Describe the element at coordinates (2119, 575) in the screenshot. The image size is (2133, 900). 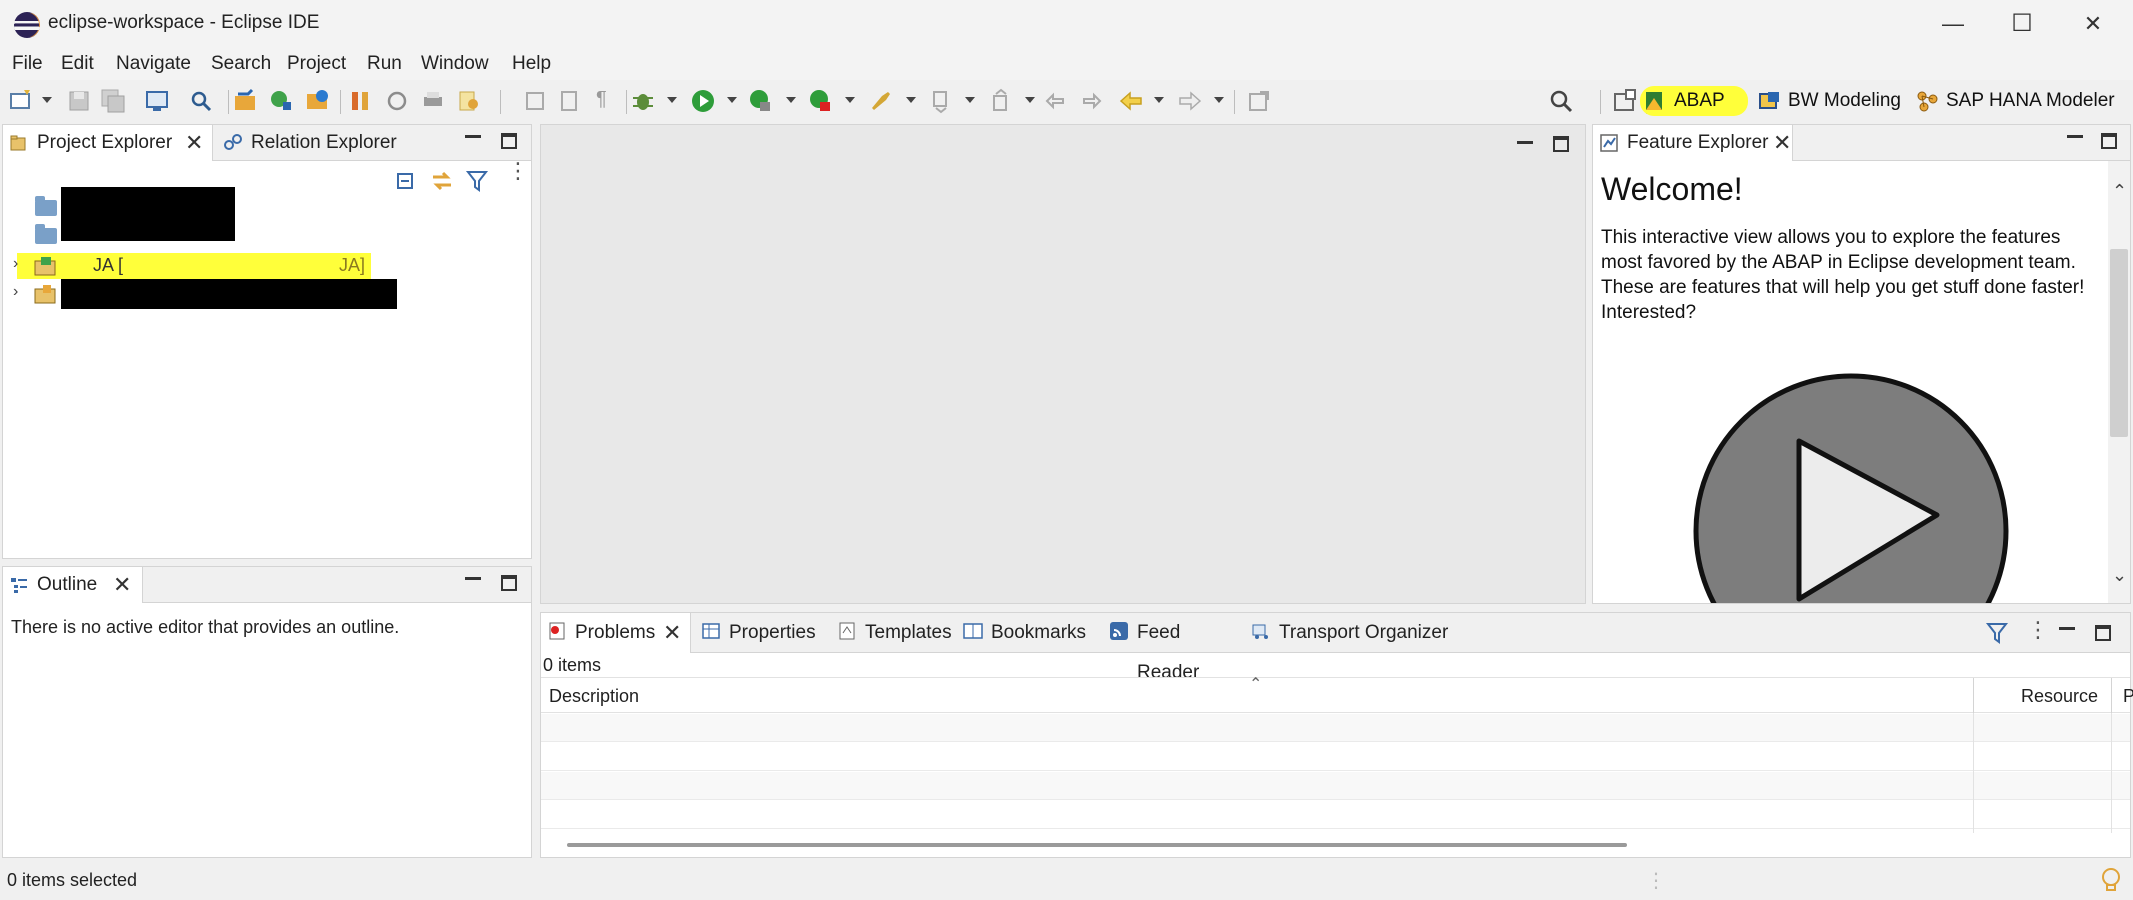
I see `scroll-down-icon: ⌄` at that location.